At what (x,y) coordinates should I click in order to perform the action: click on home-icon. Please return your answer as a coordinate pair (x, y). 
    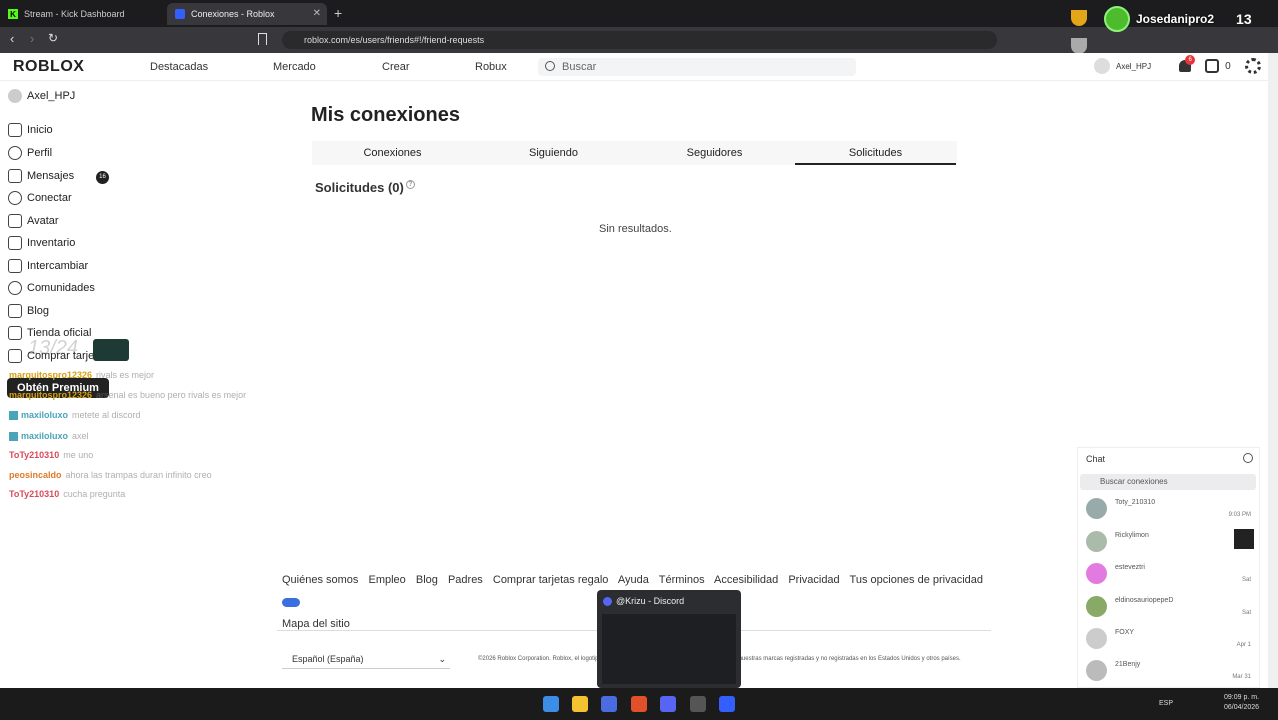
    Looking at the image, I should click on (15, 130).